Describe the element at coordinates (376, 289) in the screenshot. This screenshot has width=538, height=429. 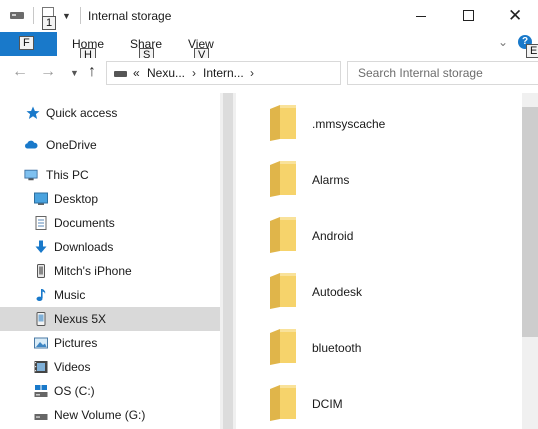
I see `list-item: Autodesk` at that location.